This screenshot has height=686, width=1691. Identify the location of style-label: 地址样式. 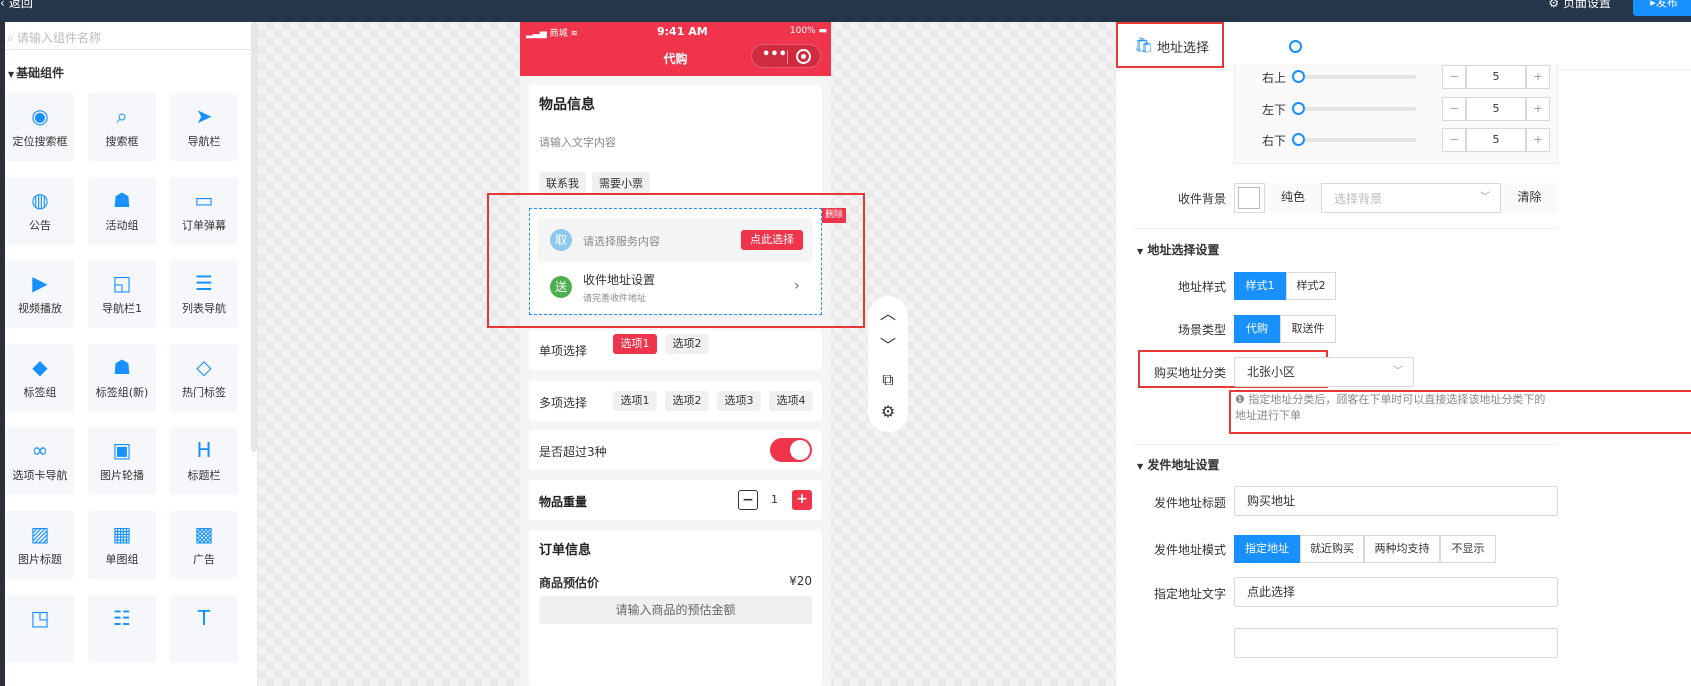
(1201, 287).